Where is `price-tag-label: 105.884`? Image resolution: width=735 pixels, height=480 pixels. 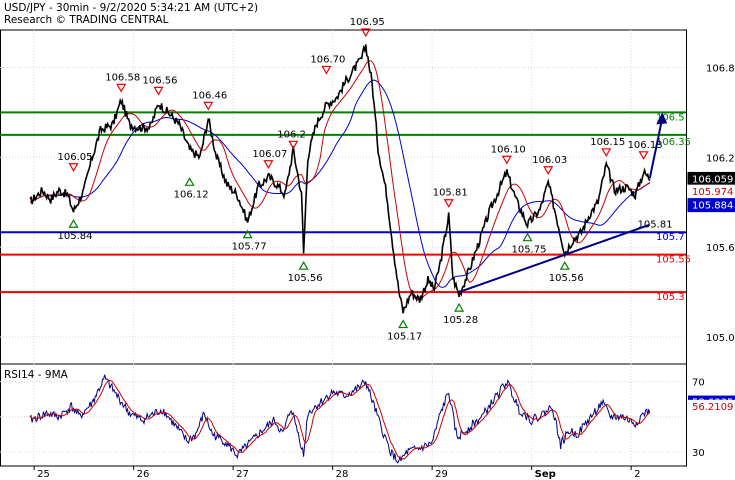
price-tag-label: 105.884 is located at coordinates (712, 206).